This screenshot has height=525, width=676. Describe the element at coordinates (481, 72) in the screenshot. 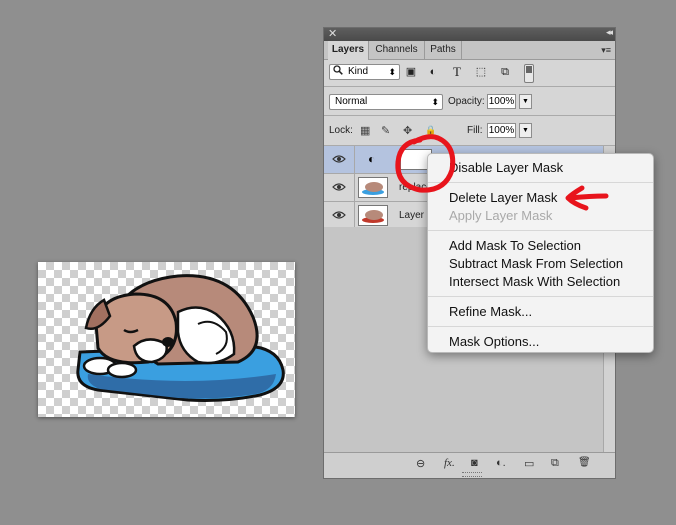

I see `shape-filter-icon: ⬚` at that location.